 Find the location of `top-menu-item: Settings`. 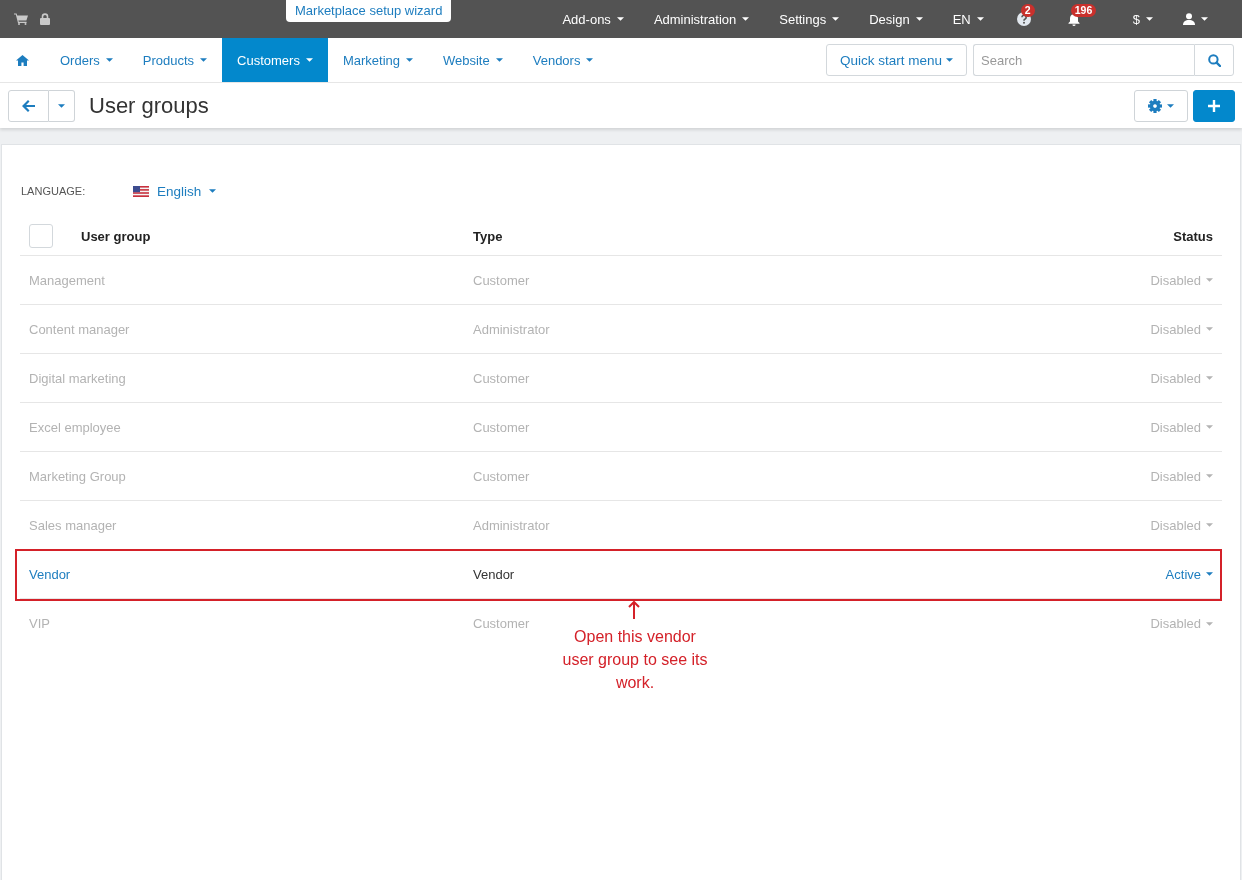

top-menu-item: Settings is located at coordinates (809, 19).